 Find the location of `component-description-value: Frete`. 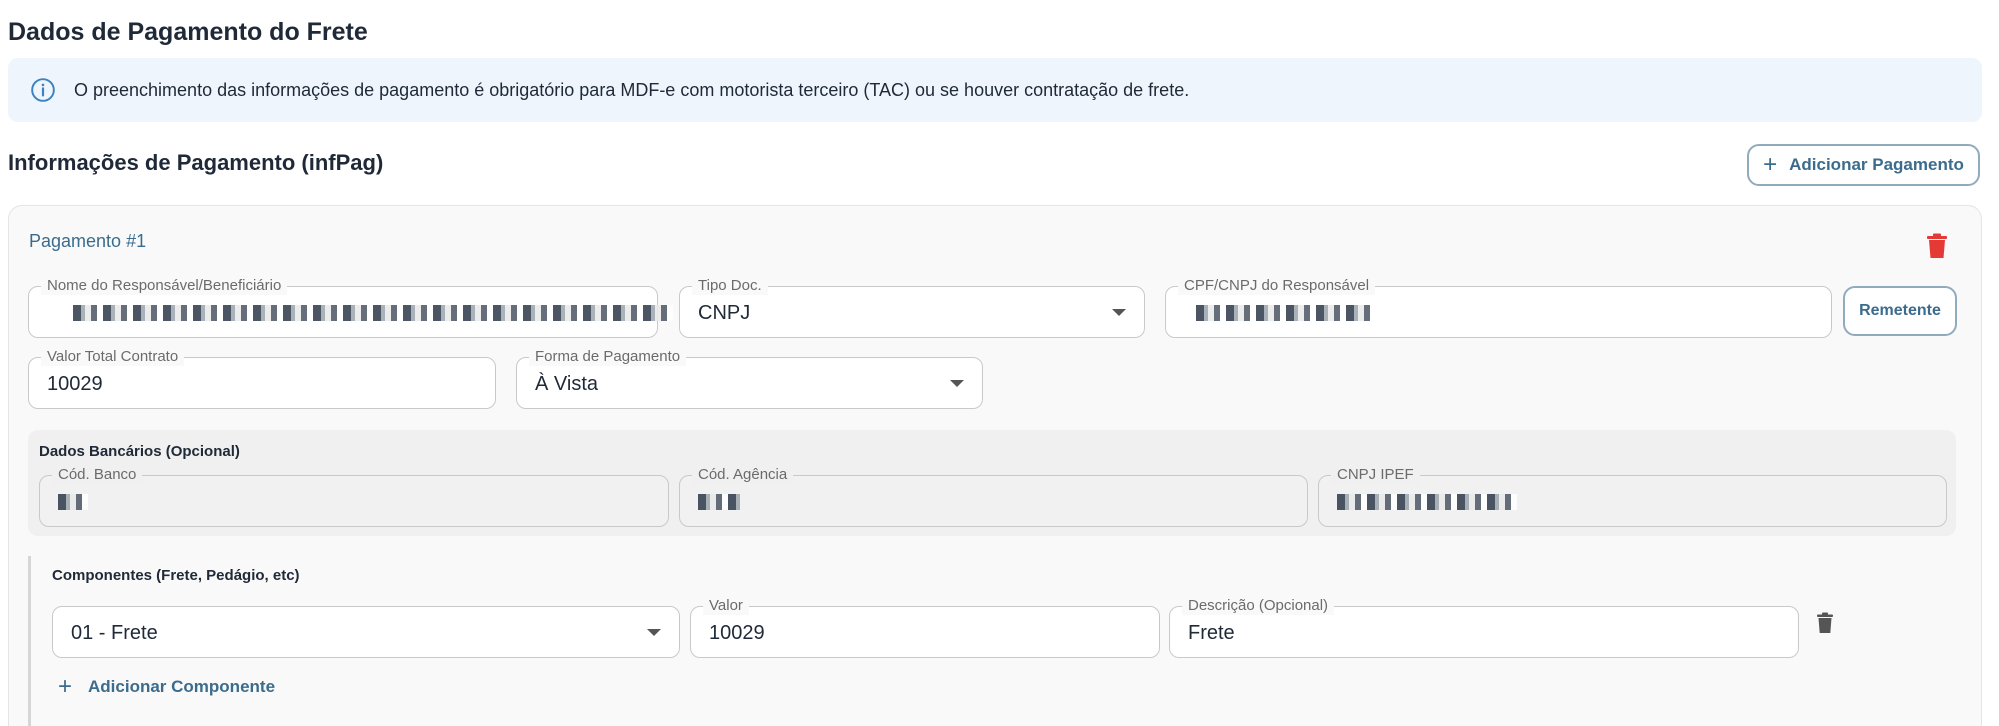

component-description-value: Frete is located at coordinates (1211, 633).